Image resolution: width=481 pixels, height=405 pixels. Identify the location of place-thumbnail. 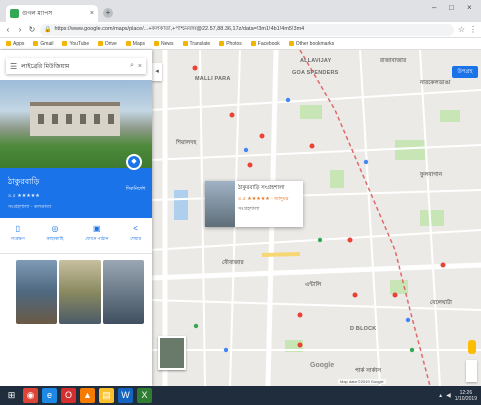
(220, 204).